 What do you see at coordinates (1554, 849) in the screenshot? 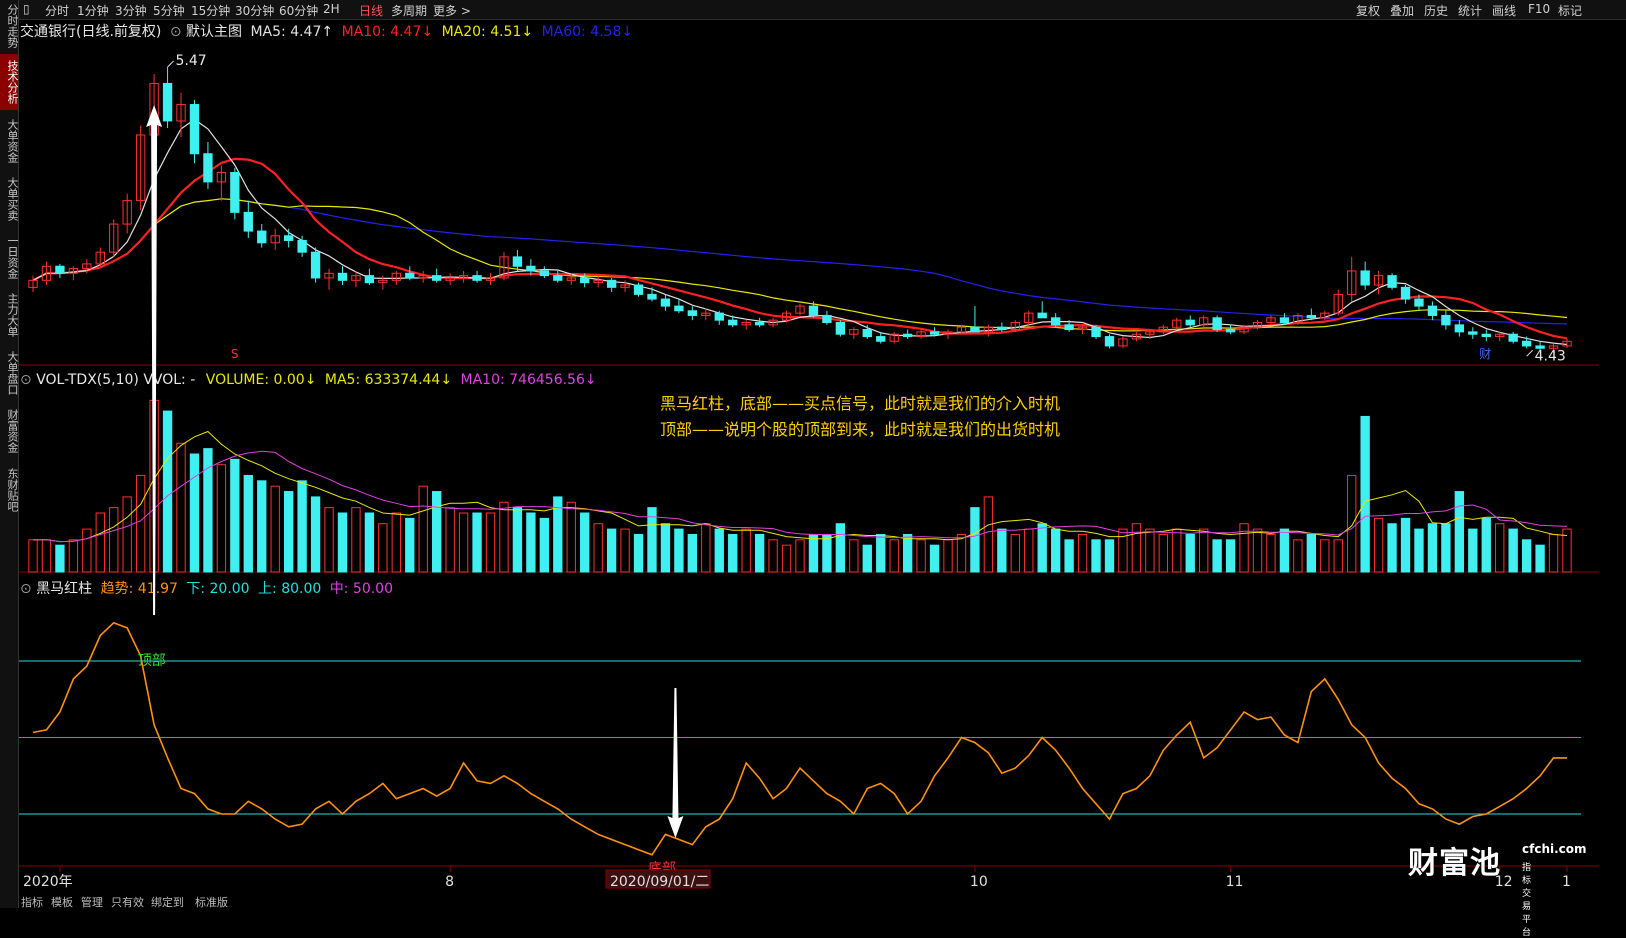
I see `watermark-url: cfchi.com` at bounding box center [1554, 849].